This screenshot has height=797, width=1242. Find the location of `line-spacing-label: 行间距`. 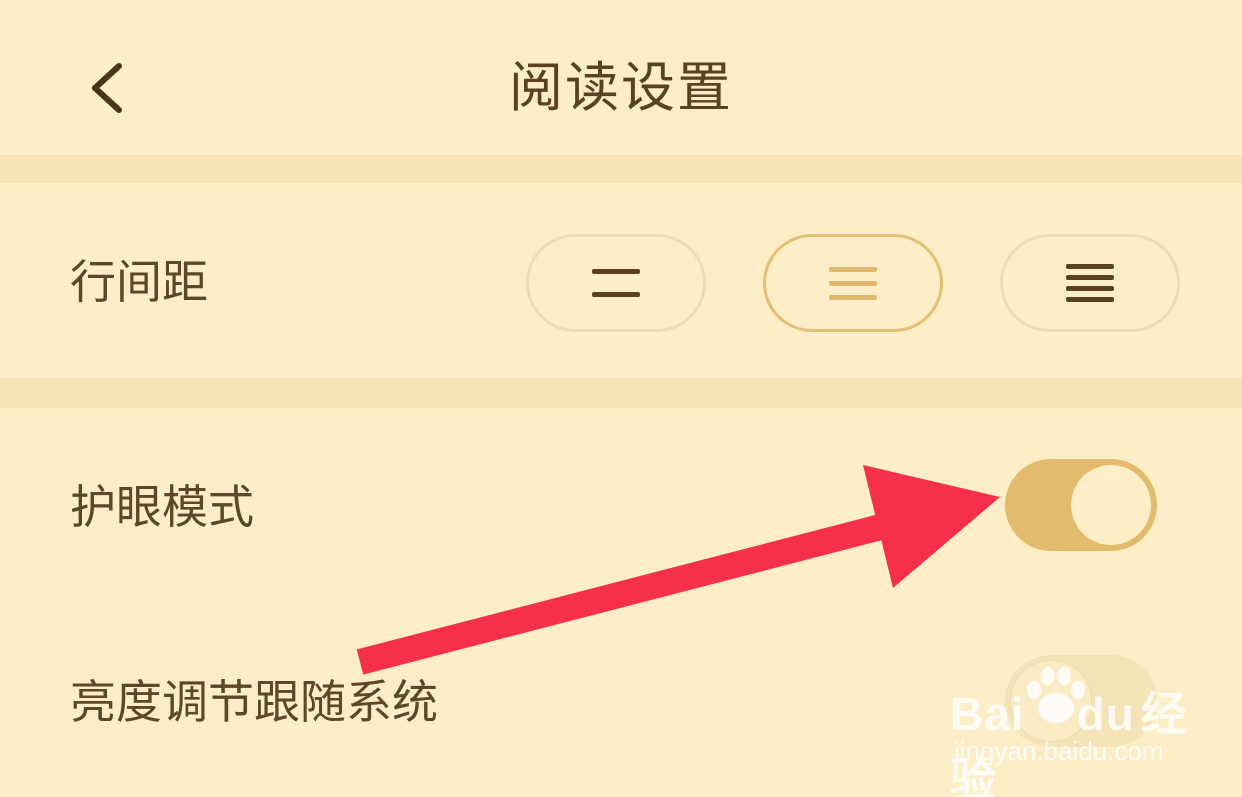

line-spacing-label: 行间距 is located at coordinates (139, 282).